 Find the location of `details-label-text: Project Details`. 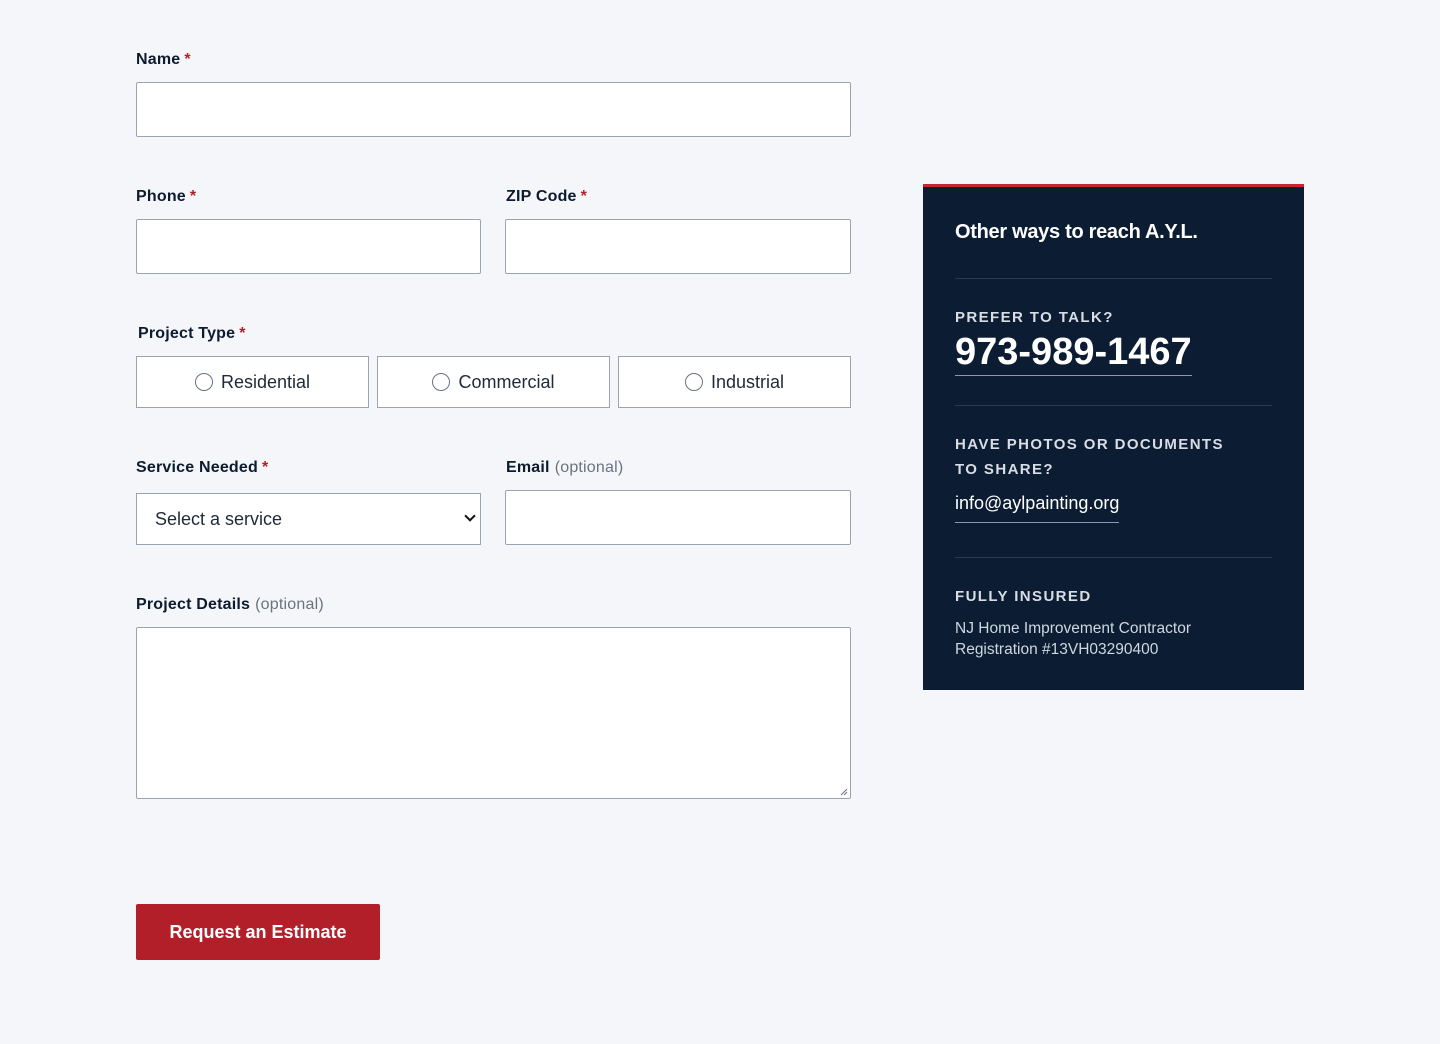

details-label-text: Project Details is located at coordinates (193, 604).